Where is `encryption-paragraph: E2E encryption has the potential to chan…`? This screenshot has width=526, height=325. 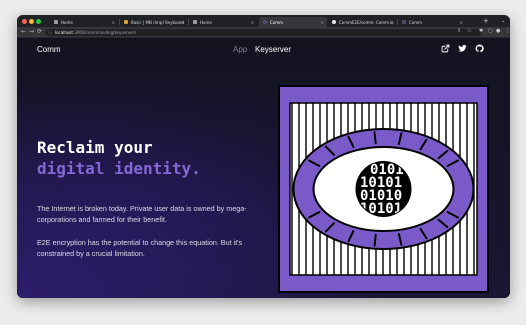 encryption-paragraph: E2E encryption has the potential to chan… is located at coordinates (140, 248).